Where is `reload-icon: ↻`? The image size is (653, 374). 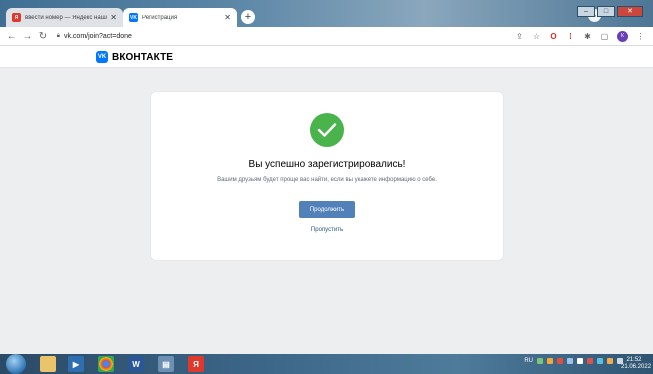 reload-icon: ↻ is located at coordinates (43, 36).